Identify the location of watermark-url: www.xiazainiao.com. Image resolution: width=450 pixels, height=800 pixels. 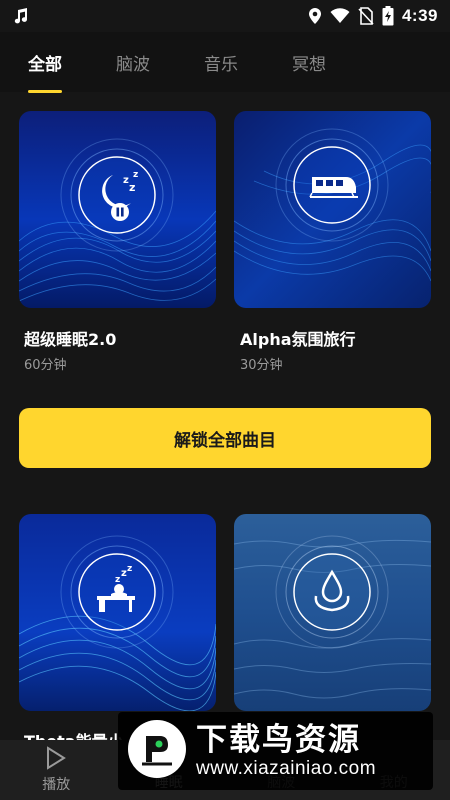
(286, 768).